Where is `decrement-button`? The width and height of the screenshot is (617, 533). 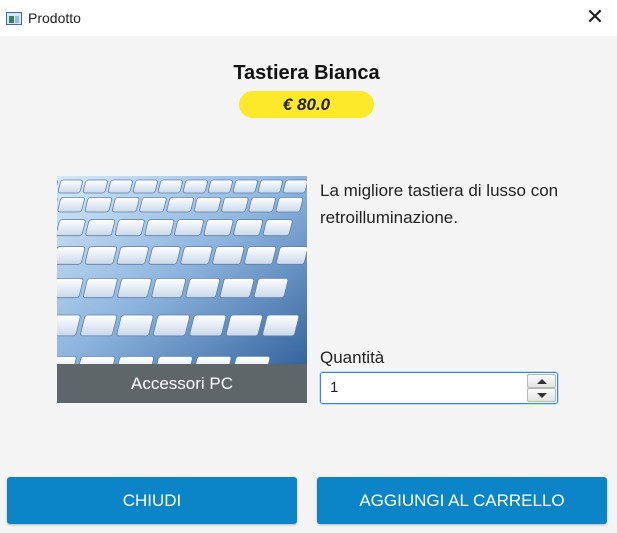 decrement-button is located at coordinates (541, 395).